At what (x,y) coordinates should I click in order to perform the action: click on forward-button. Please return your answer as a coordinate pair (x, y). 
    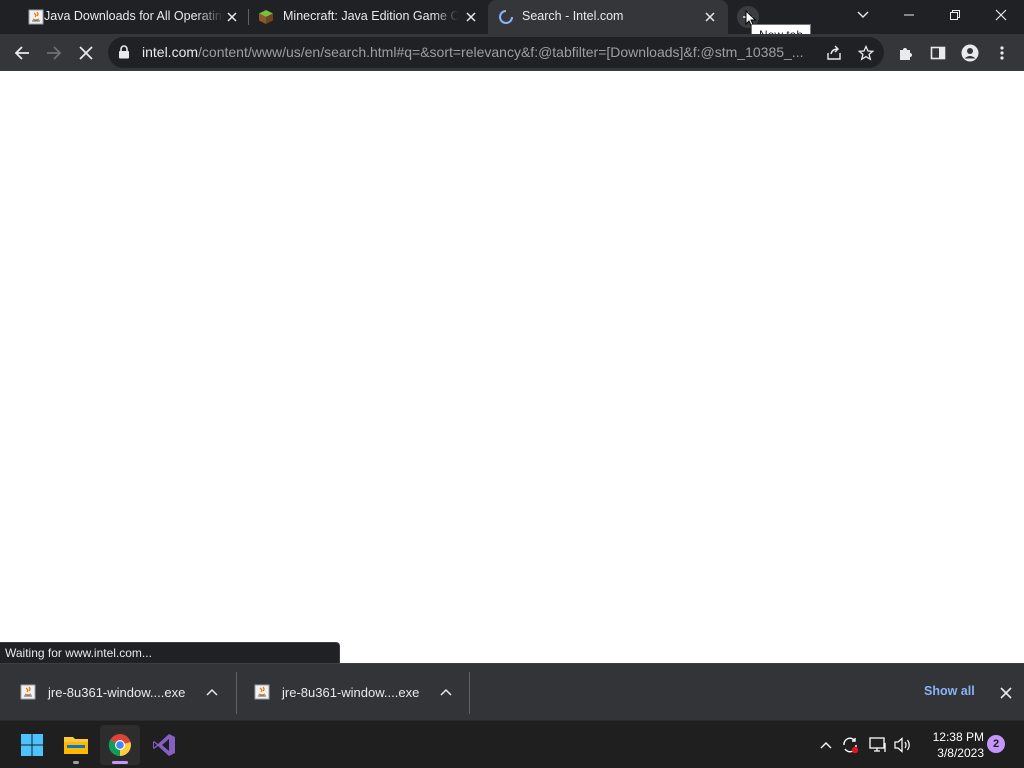
    Looking at the image, I should click on (54, 53).